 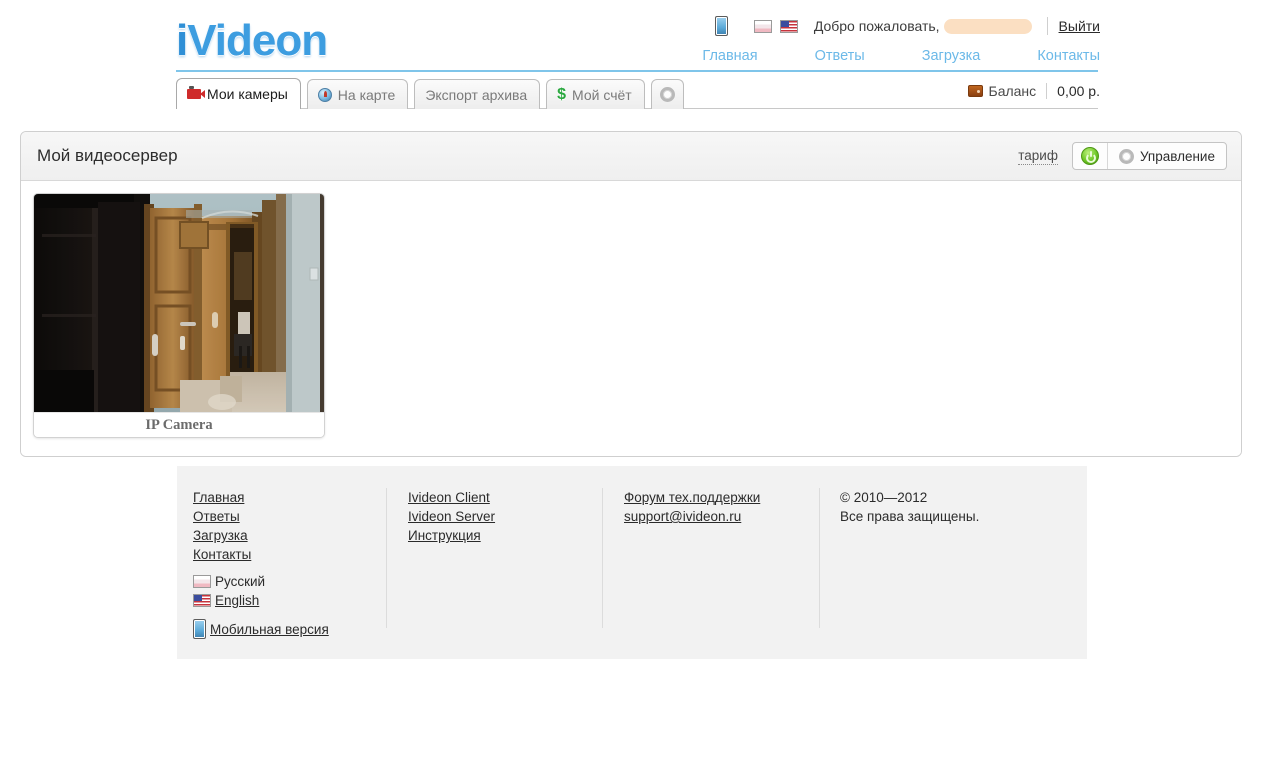 What do you see at coordinates (289, 600) in the screenshot?
I see `footer-lang-english: English` at bounding box center [289, 600].